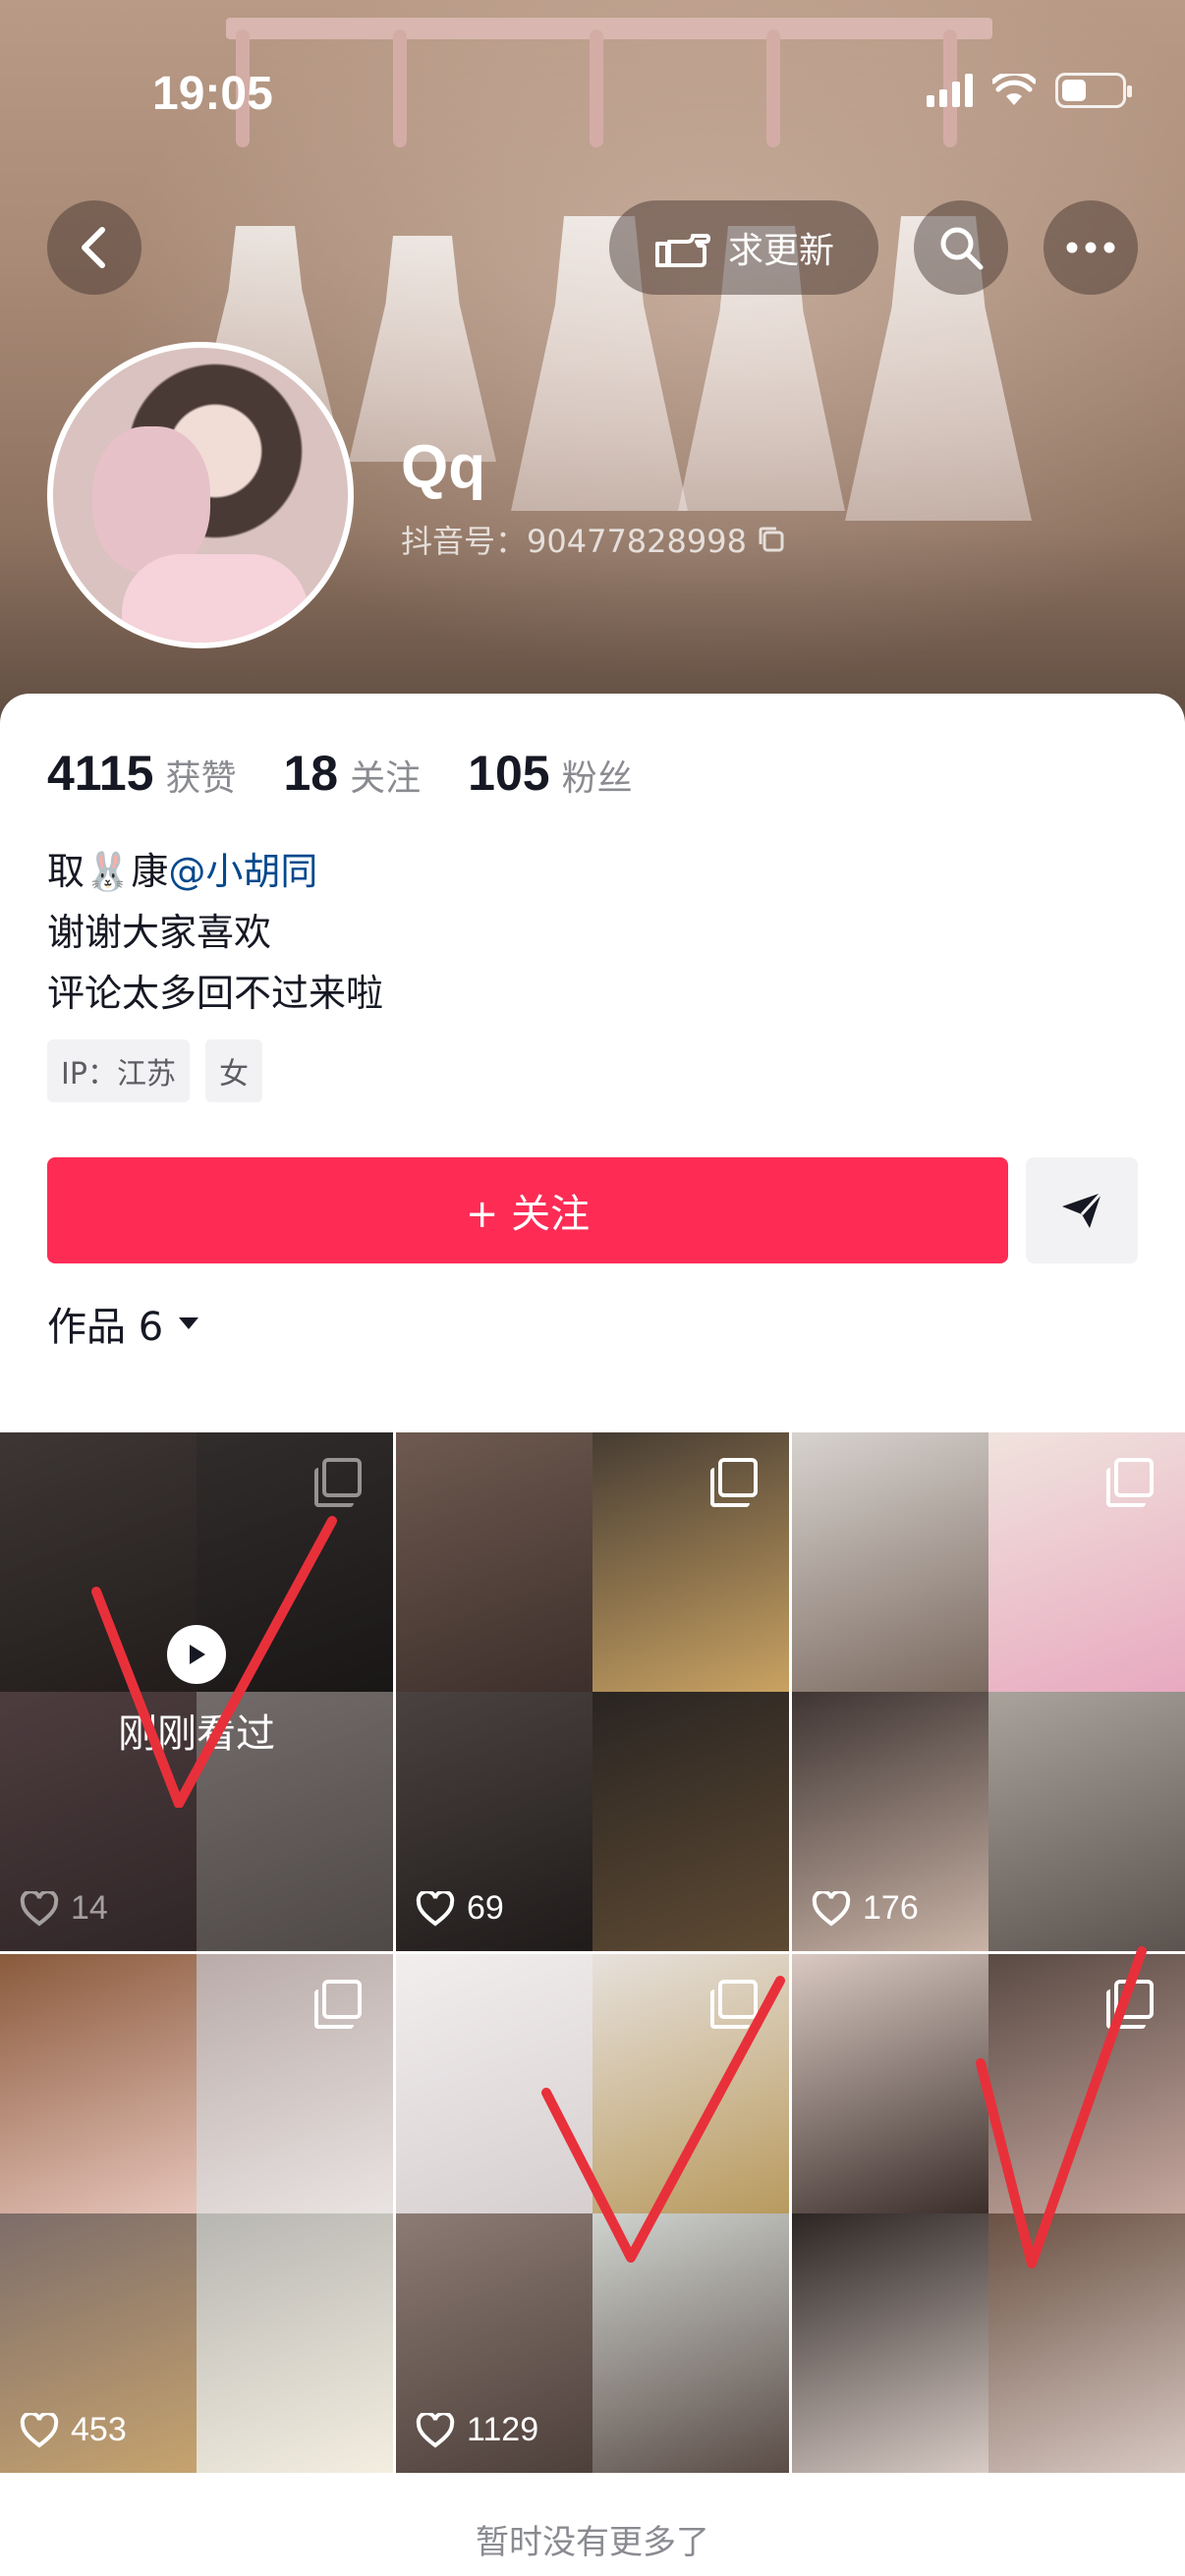  I want to click on pointing-hand-icon, so click(682, 250).